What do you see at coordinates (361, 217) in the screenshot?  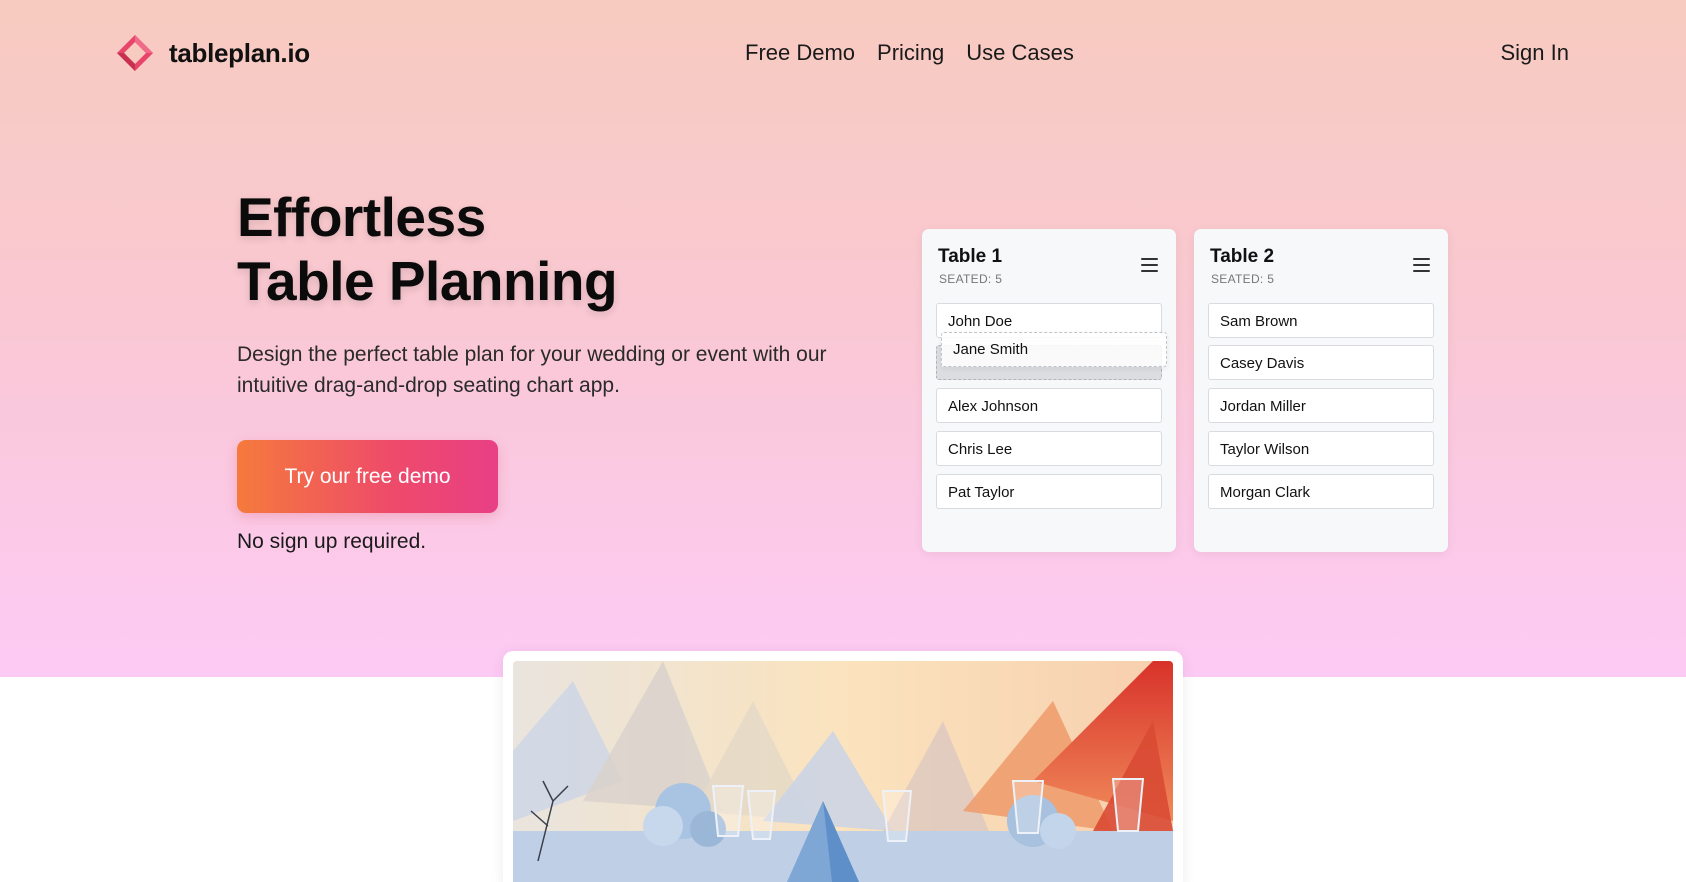 I see `headline-line-1: Effortless` at bounding box center [361, 217].